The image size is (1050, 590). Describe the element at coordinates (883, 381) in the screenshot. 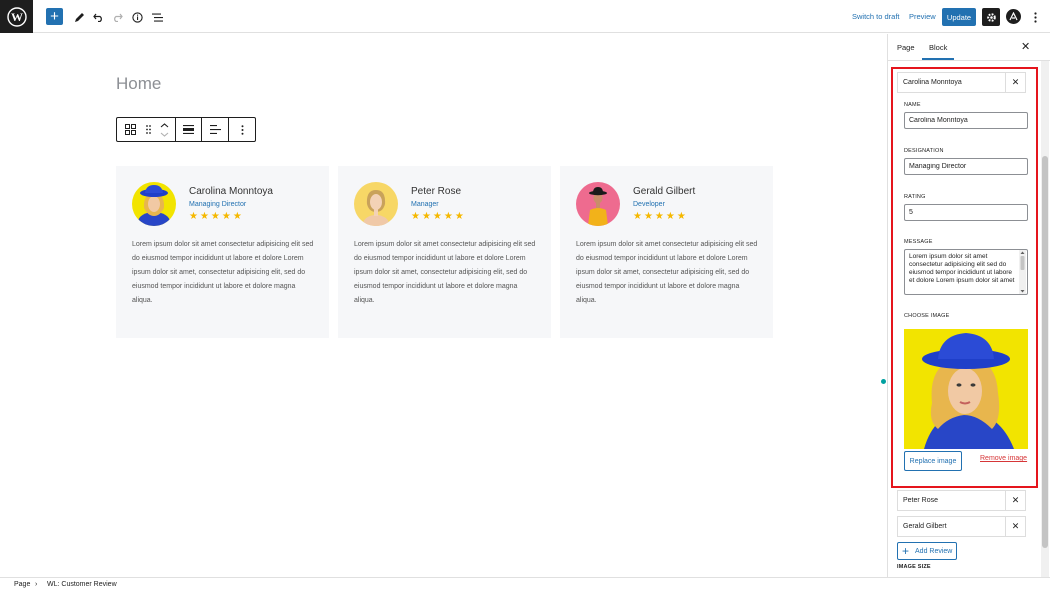

I see `insertion-point-dot` at that location.